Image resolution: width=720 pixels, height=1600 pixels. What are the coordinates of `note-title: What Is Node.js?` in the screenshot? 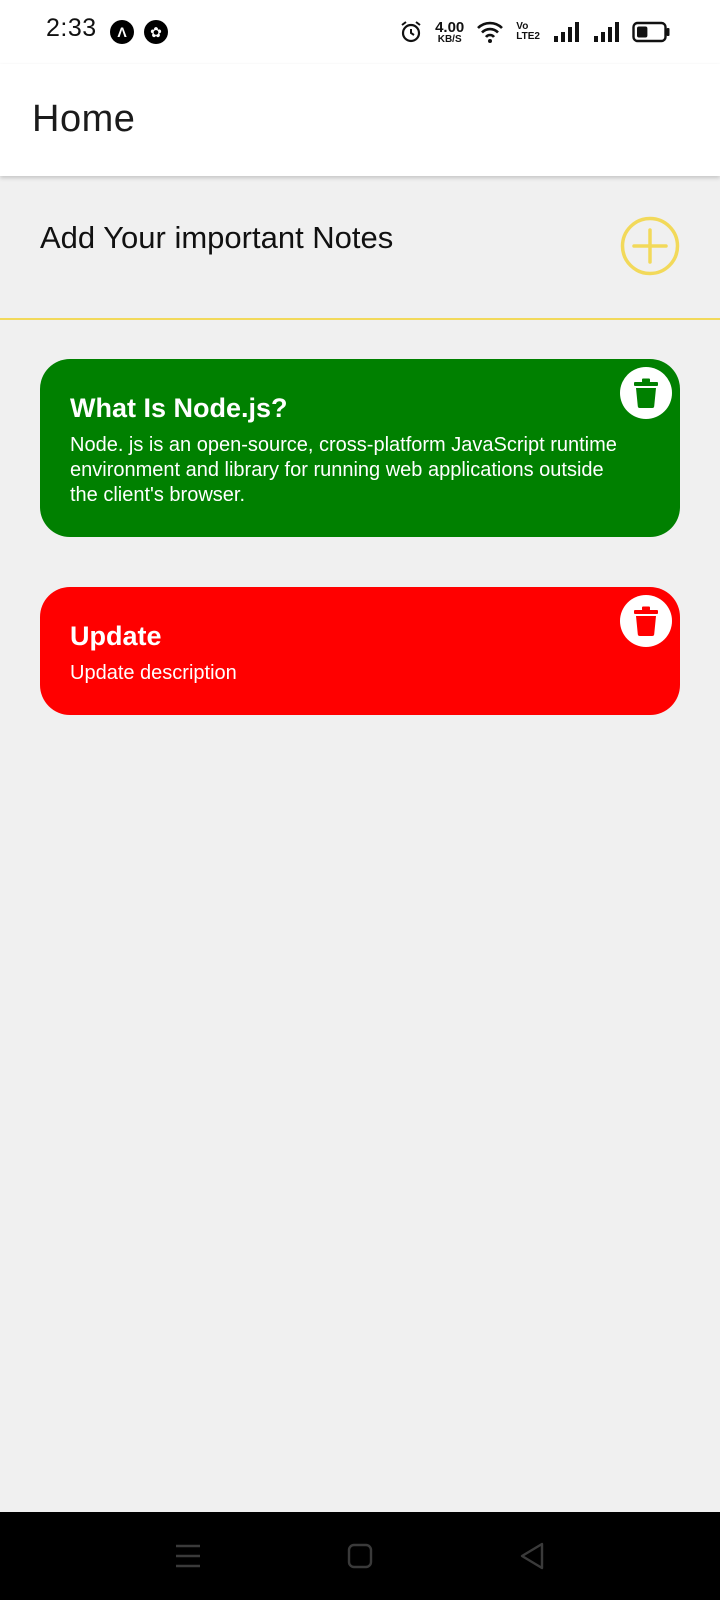 It's located at (179, 408).